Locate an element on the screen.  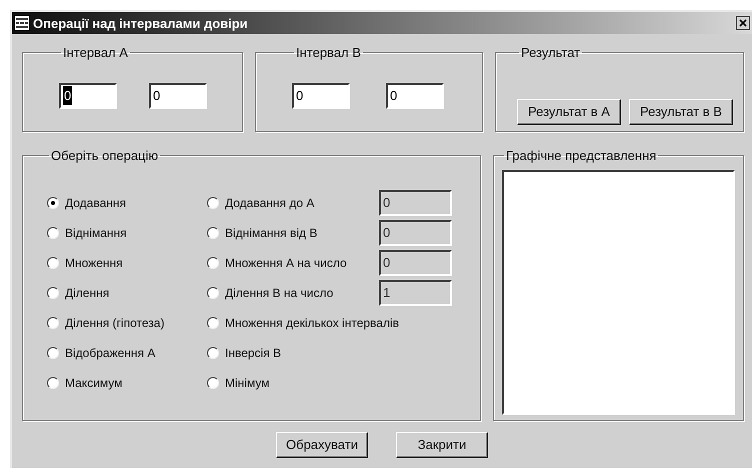
push-button: Результат в В is located at coordinates (681, 111).